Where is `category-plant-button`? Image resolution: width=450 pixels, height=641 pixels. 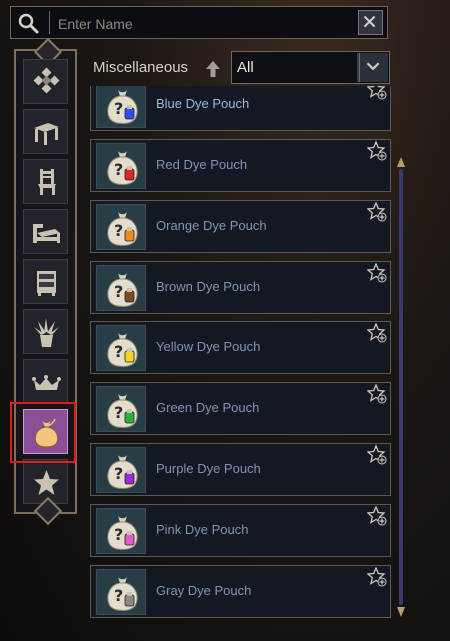
category-plant-button is located at coordinates (45, 331).